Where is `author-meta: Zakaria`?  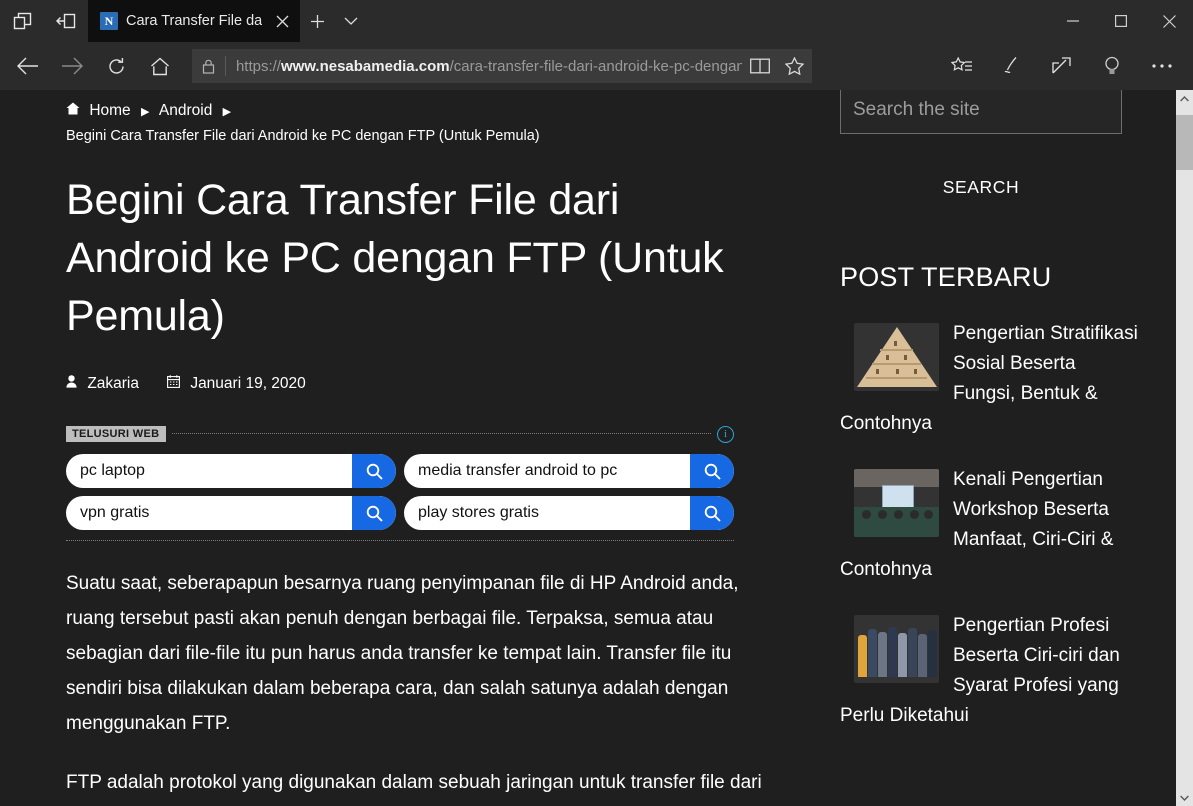
author-meta: Zakaria is located at coordinates (102, 384).